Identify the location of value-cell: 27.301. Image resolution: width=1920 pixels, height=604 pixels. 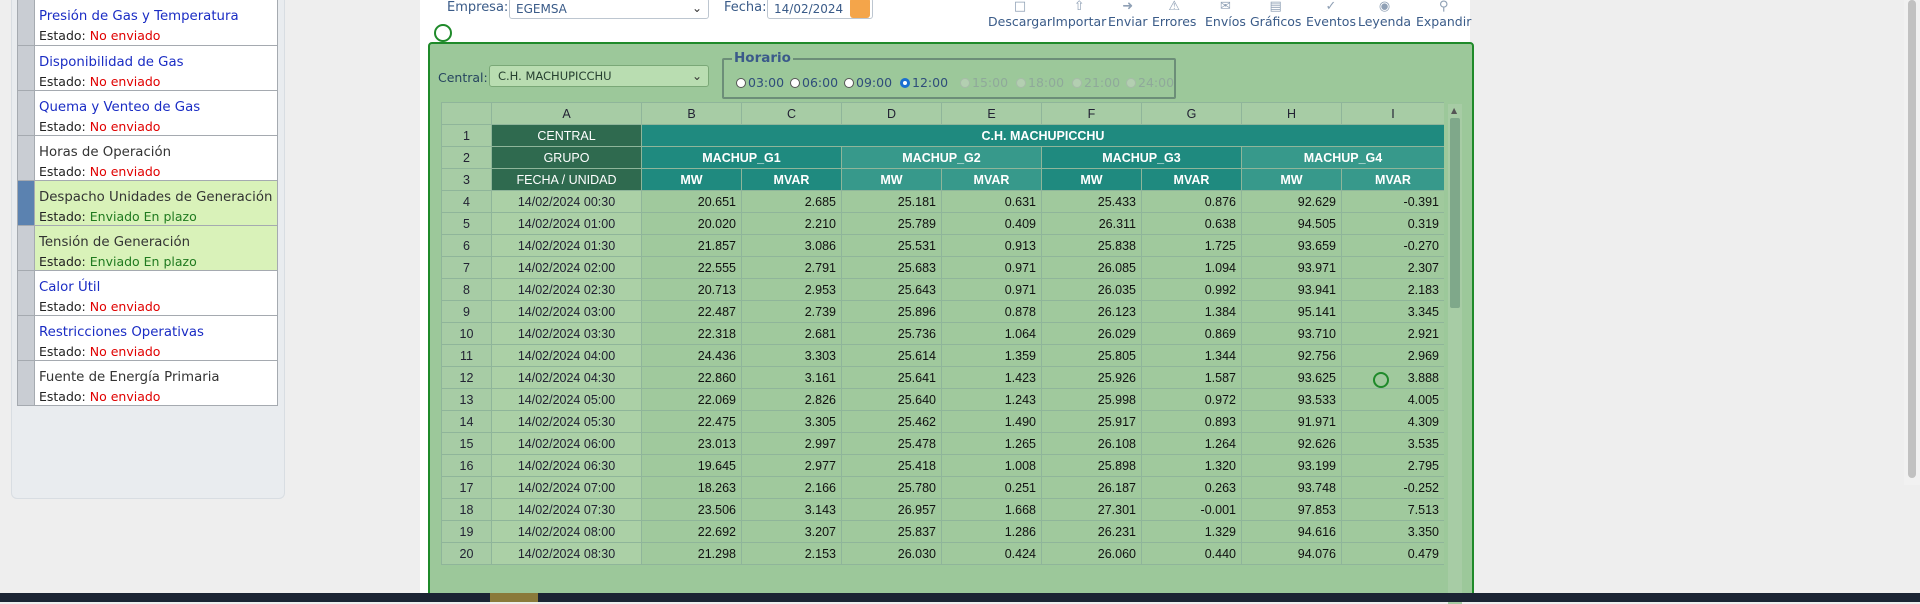
(1091, 509).